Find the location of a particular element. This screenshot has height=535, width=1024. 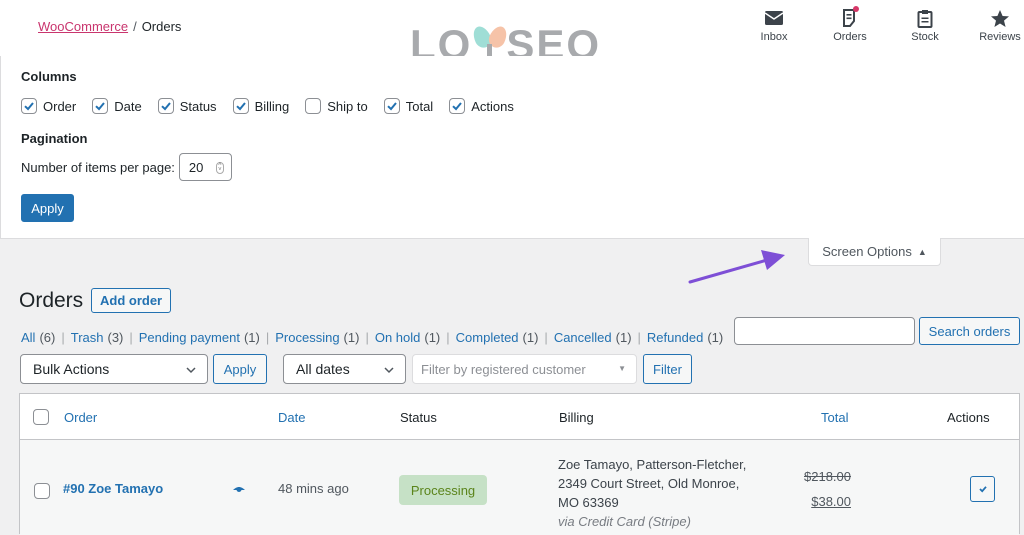

order-date: 48 mins ago is located at coordinates (313, 488).